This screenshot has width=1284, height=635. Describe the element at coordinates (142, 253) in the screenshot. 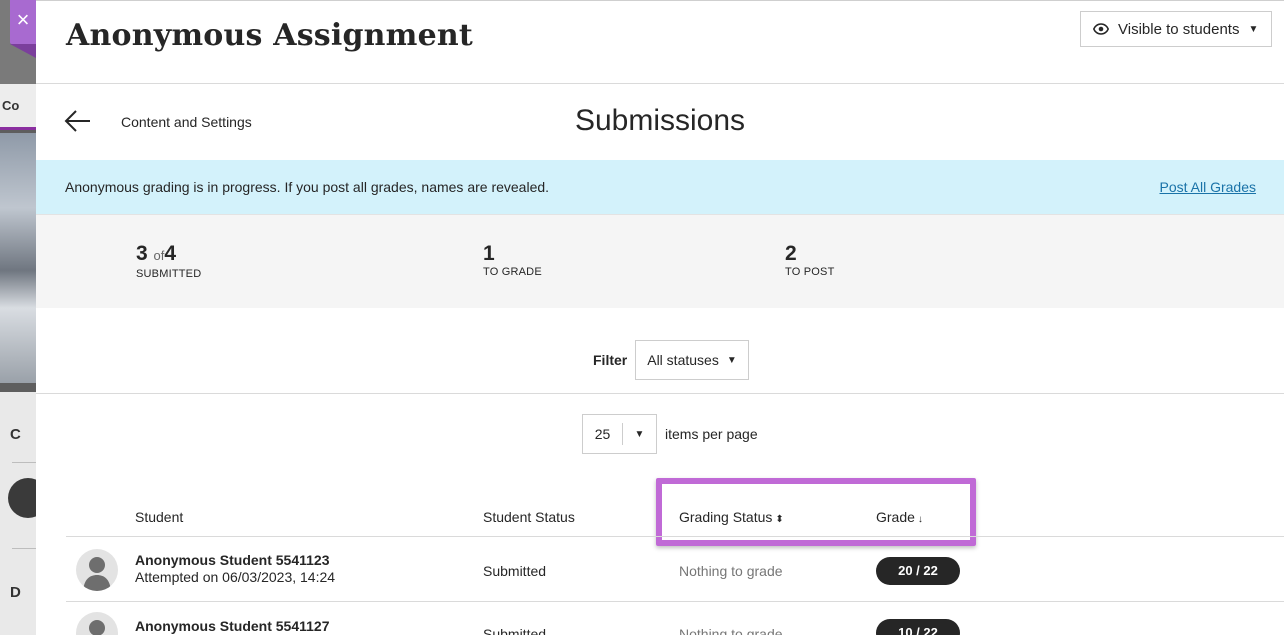

I see `stat-submitted-value: 3` at that location.